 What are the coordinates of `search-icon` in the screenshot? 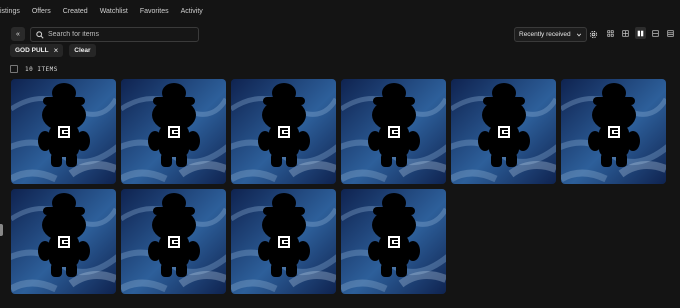 It's located at (40, 34).